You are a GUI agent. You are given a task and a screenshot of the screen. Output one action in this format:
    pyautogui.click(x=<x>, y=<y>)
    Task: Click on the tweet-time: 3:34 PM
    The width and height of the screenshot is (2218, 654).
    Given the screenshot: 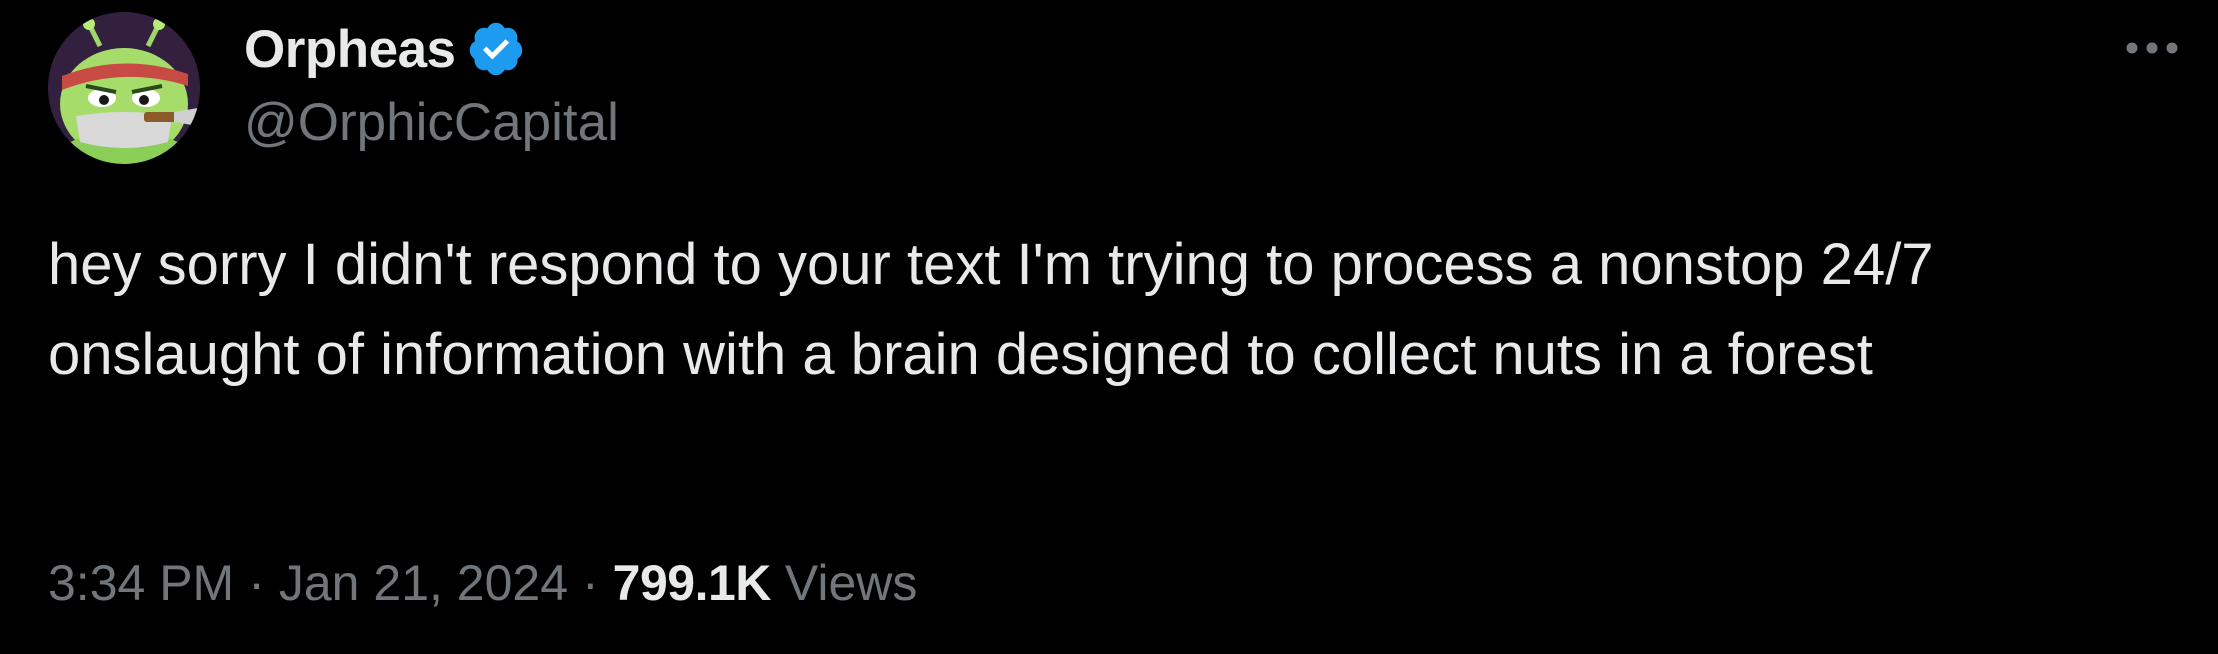 What is the action you would take?
    pyautogui.click(x=141, y=583)
    